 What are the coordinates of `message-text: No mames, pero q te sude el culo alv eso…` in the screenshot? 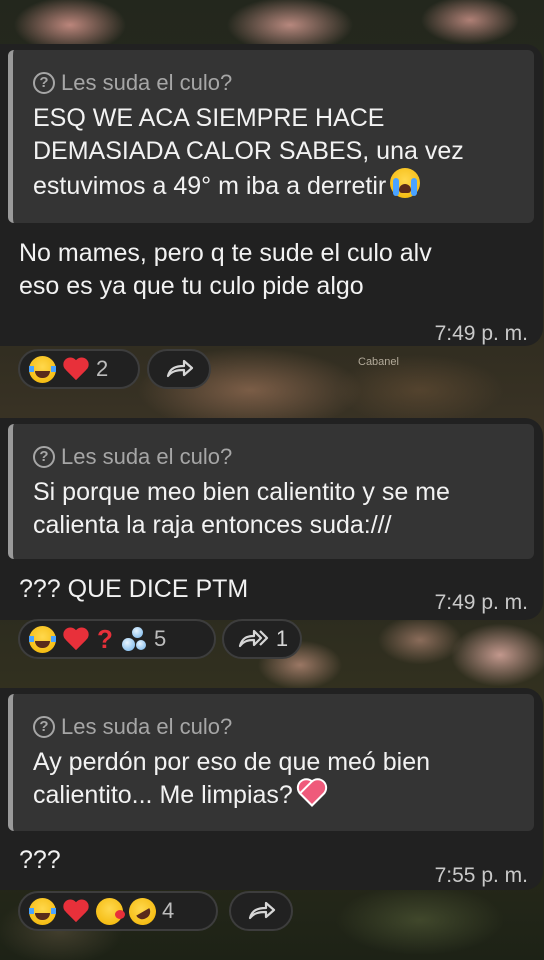 It's located at (225, 269).